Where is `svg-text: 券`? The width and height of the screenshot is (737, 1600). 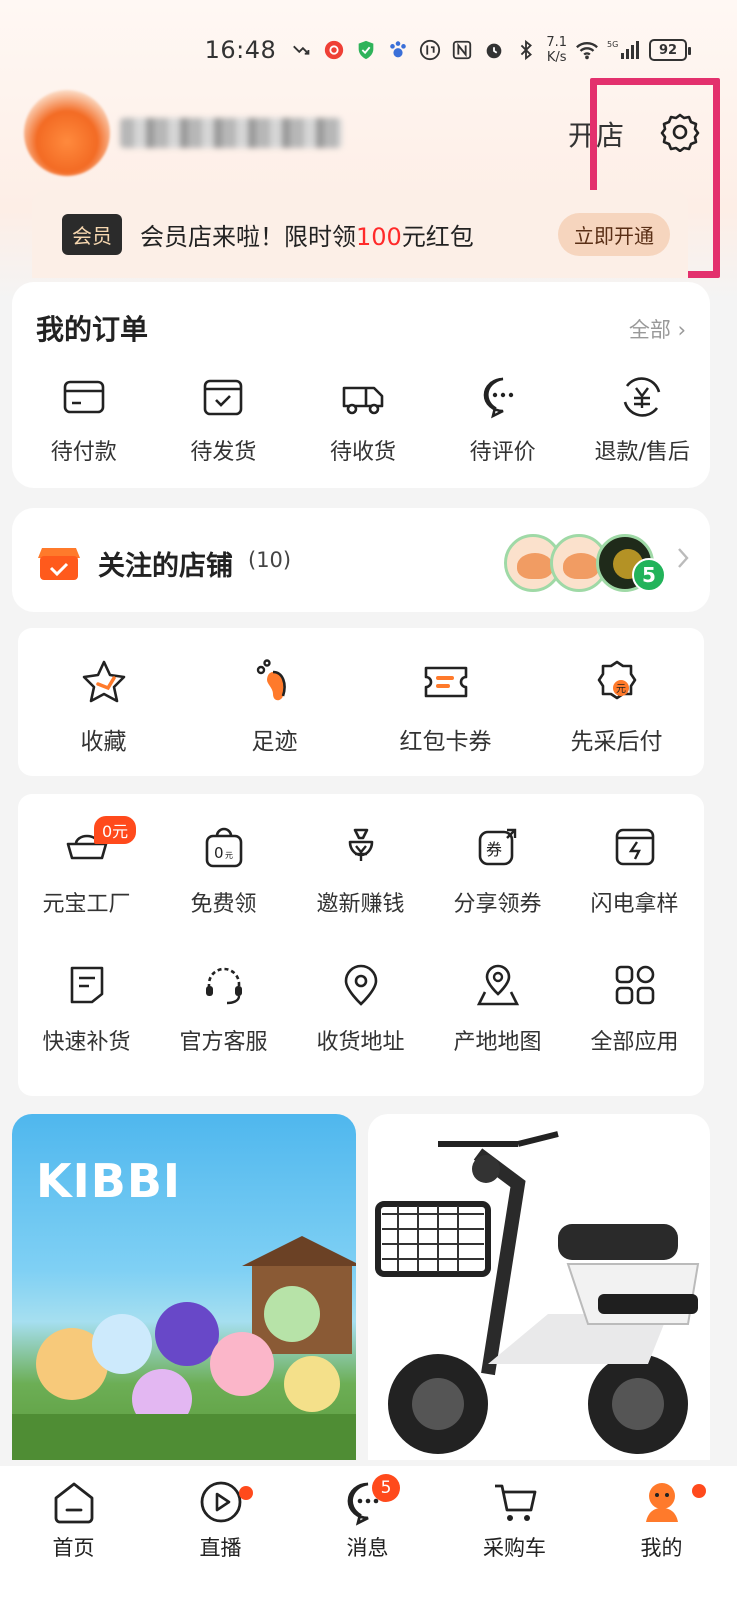
svg-text: 券 is located at coordinates (494, 849).